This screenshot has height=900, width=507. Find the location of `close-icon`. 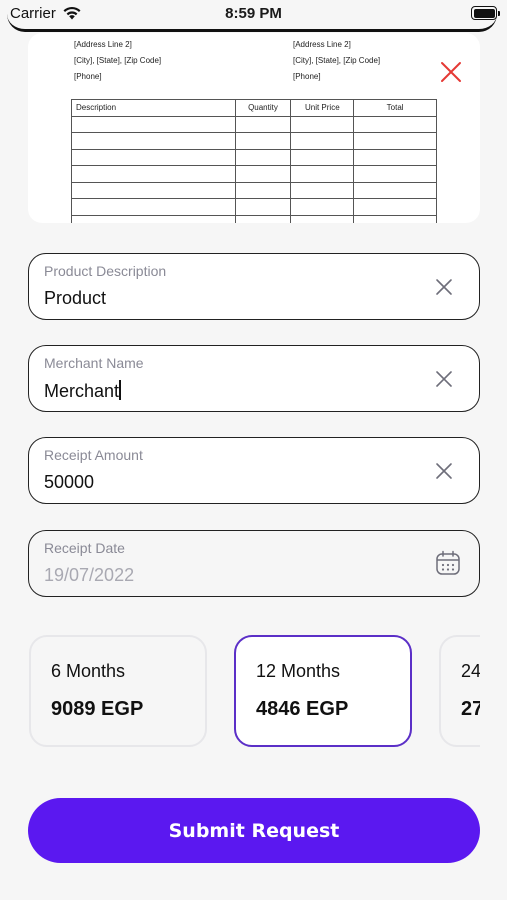

close-icon is located at coordinates (451, 72).